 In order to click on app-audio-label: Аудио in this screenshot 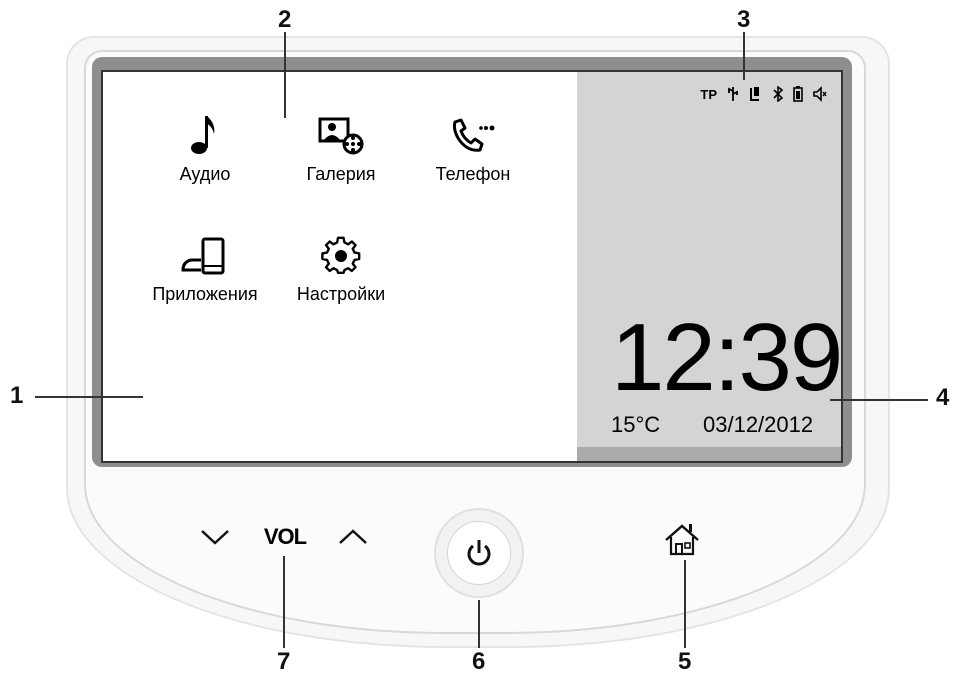, I will do `click(205, 174)`.